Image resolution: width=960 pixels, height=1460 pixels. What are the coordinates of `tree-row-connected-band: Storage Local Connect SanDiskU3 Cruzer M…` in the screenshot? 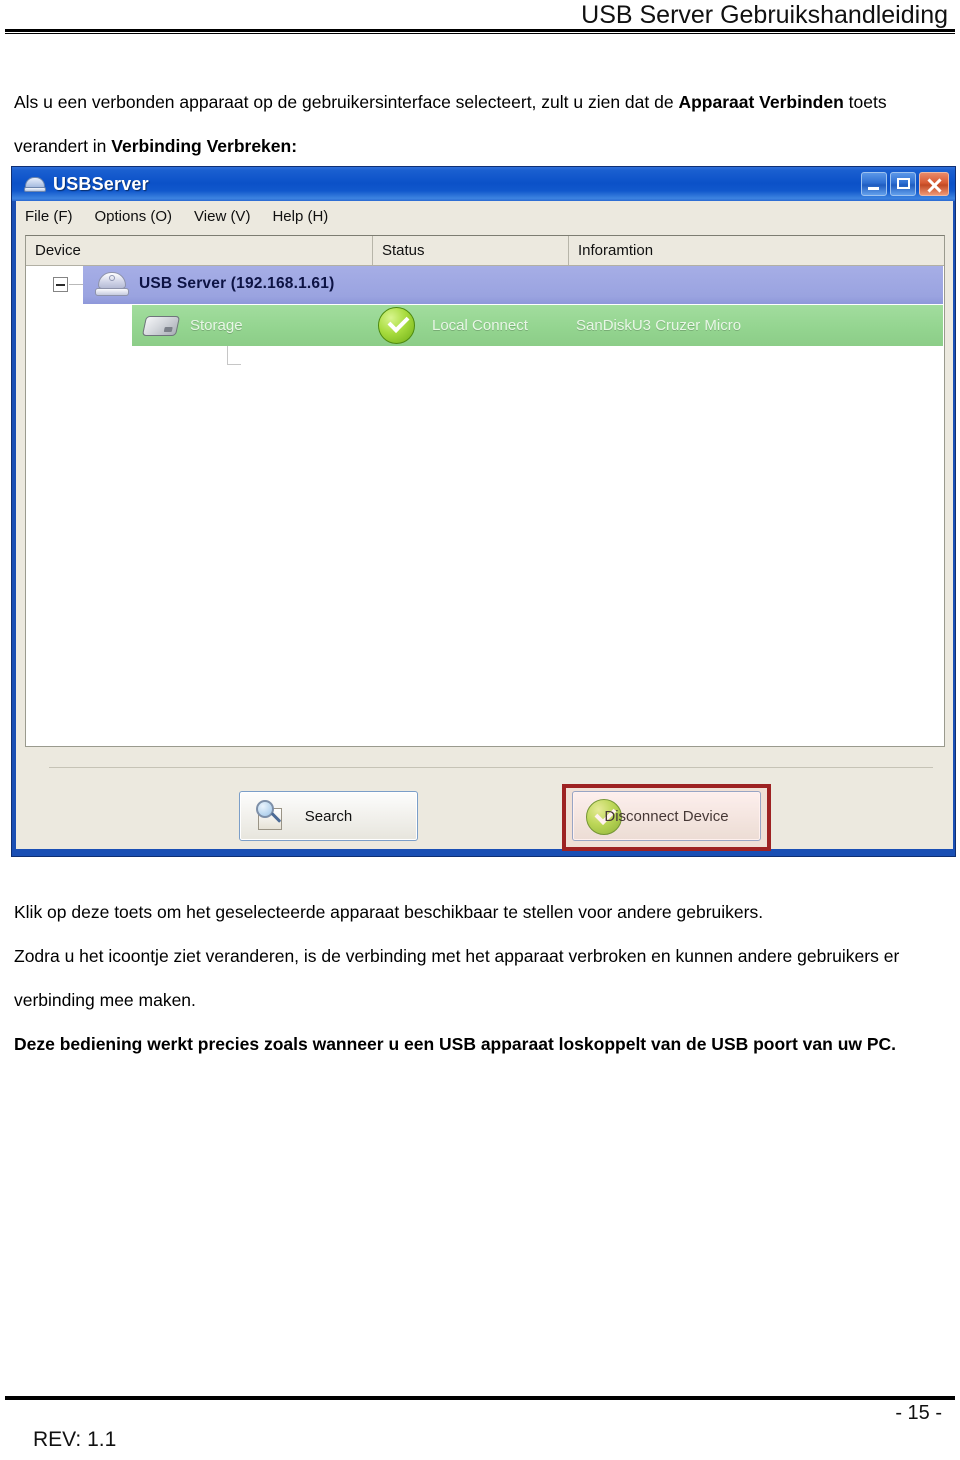 It's located at (537, 325).